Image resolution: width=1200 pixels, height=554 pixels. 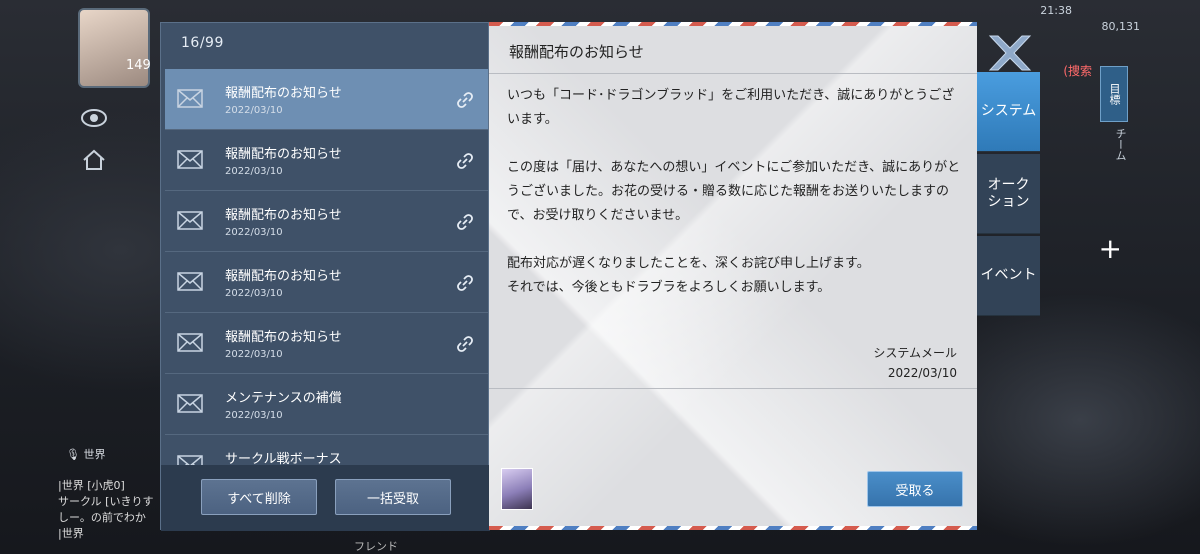 I want to click on mail-detail-header: 報酬配布のお知らせ, so click(x=733, y=50).